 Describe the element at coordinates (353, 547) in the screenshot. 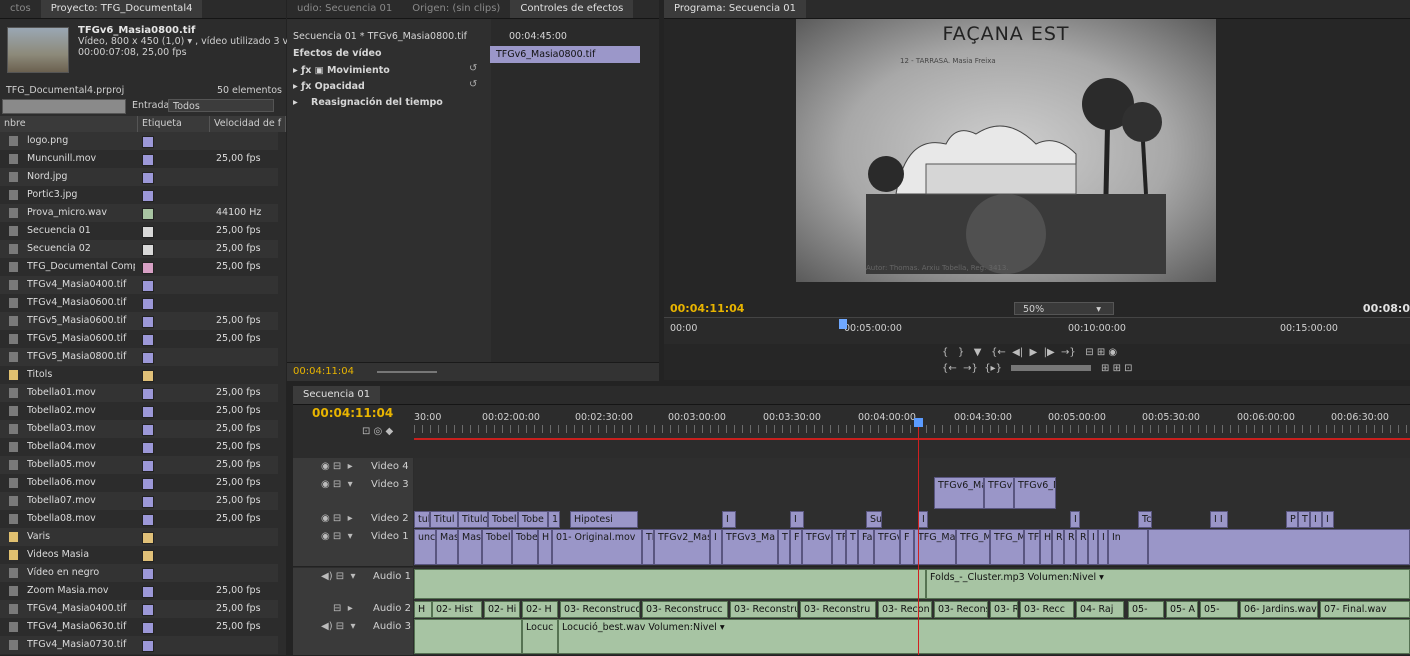

I see `track-header-video1: ◉ ⊟ ▾ Video 1` at that location.